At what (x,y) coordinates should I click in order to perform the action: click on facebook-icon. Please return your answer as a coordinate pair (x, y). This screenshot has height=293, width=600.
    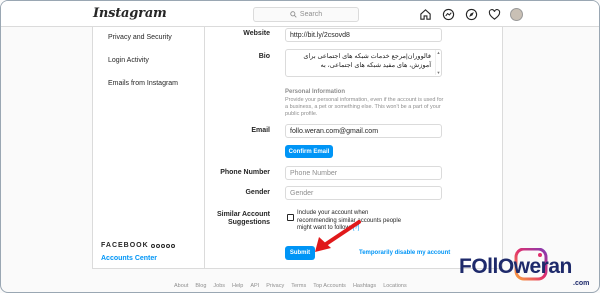
    Looking at the image, I should click on (152, 245).